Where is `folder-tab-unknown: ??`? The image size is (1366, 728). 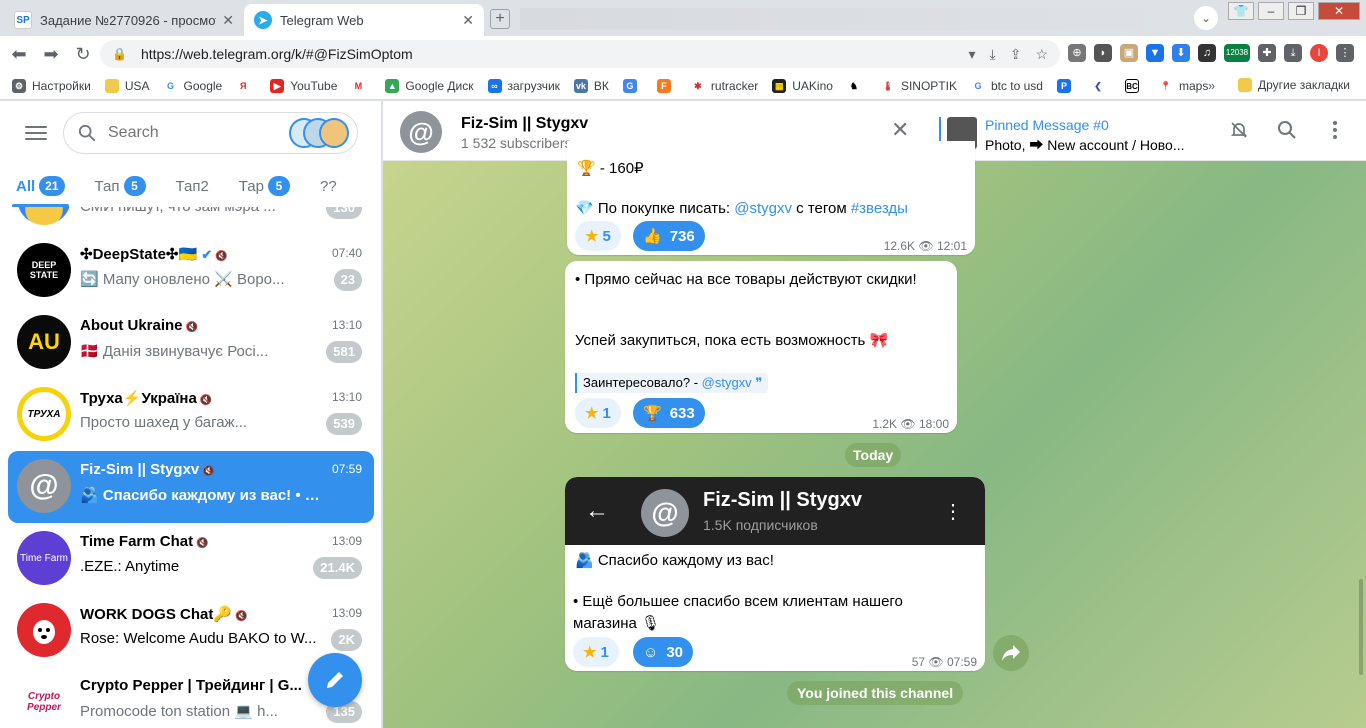
folder-tab-unknown: ?? is located at coordinates (328, 186).